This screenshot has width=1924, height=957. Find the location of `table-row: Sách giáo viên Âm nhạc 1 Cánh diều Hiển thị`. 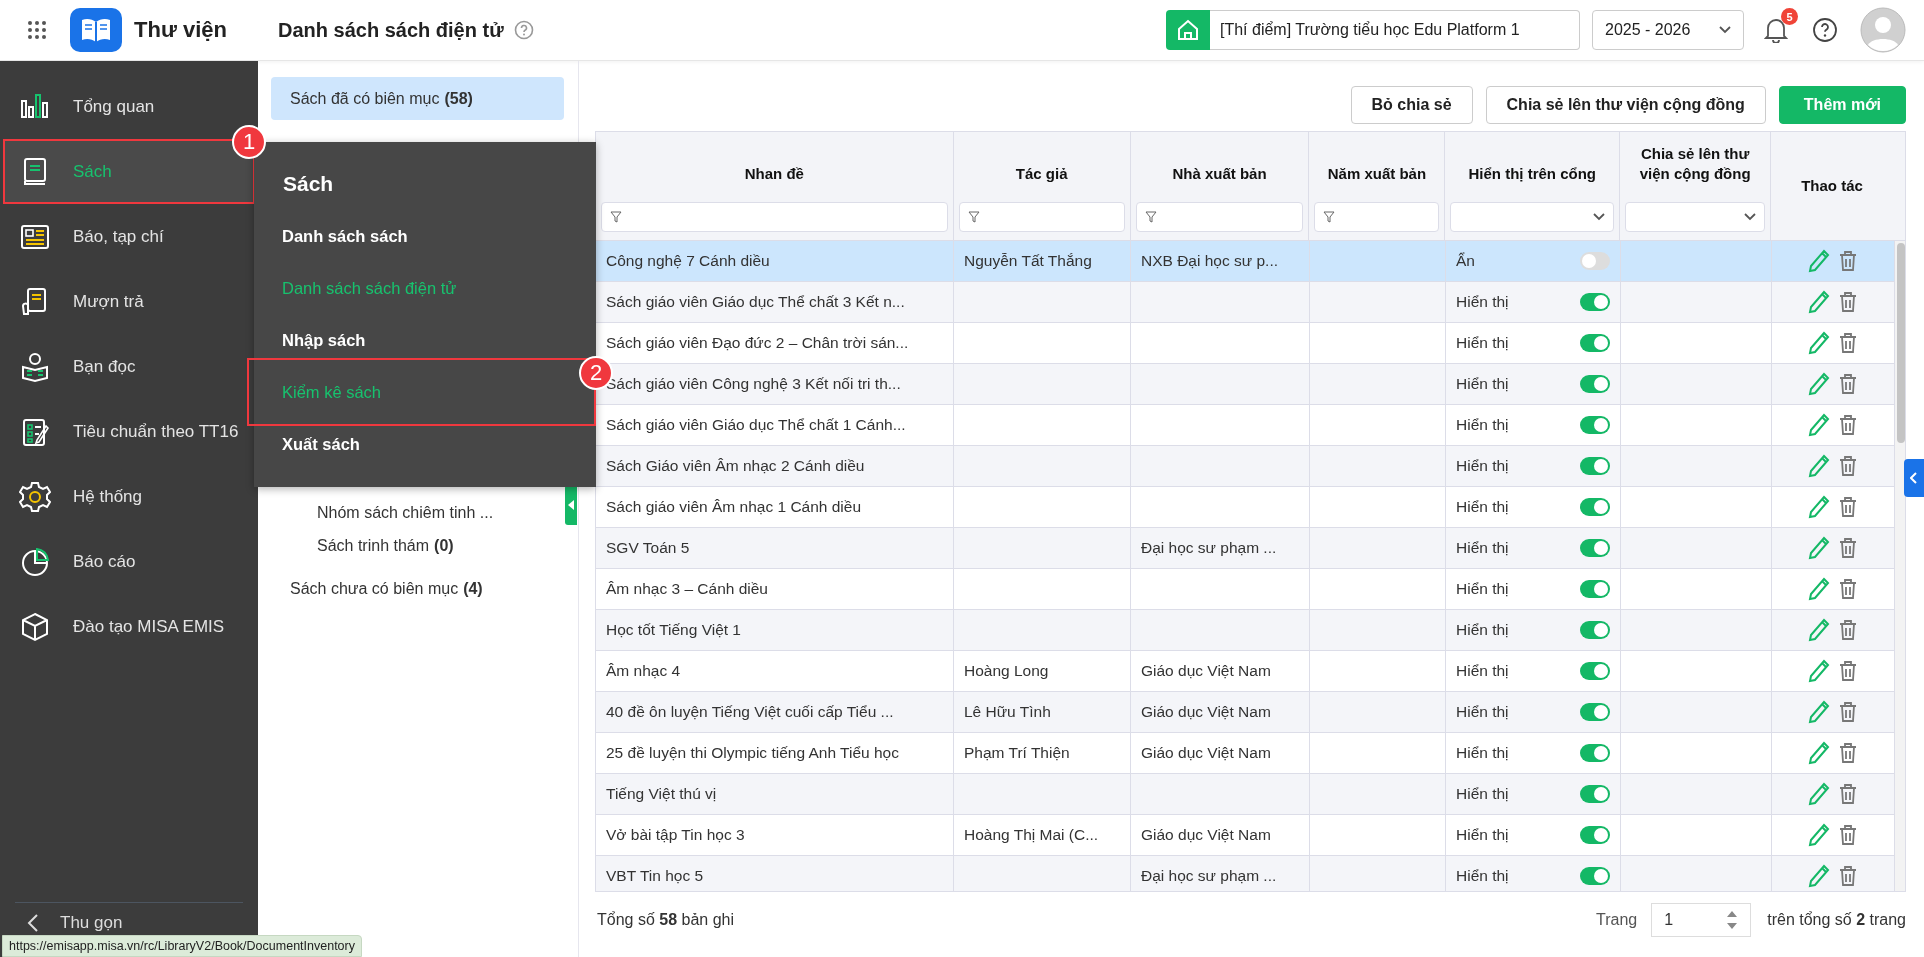

table-row: Sách giáo viên Âm nhạc 1 Cánh diều Hiển thị is located at coordinates (1245, 507).